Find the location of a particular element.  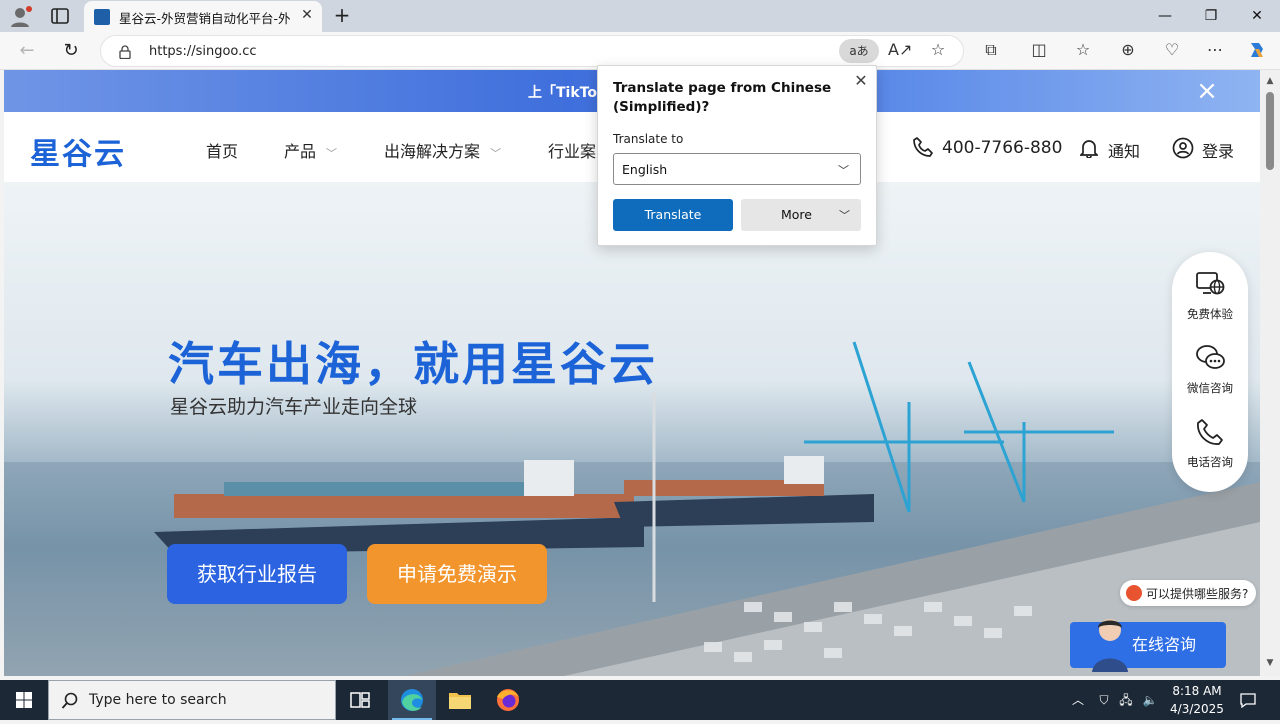

scroll-thumb is located at coordinates (1270, 131).